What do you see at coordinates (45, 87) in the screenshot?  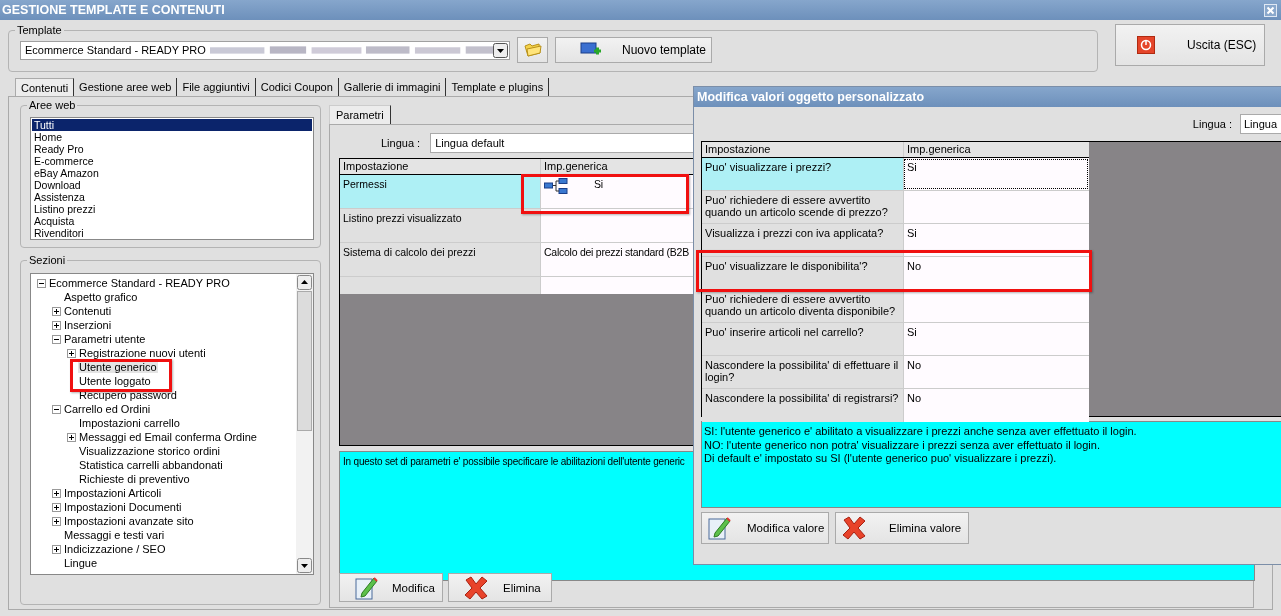 I see `tab: Contenuti` at bounding box center [45, 87].